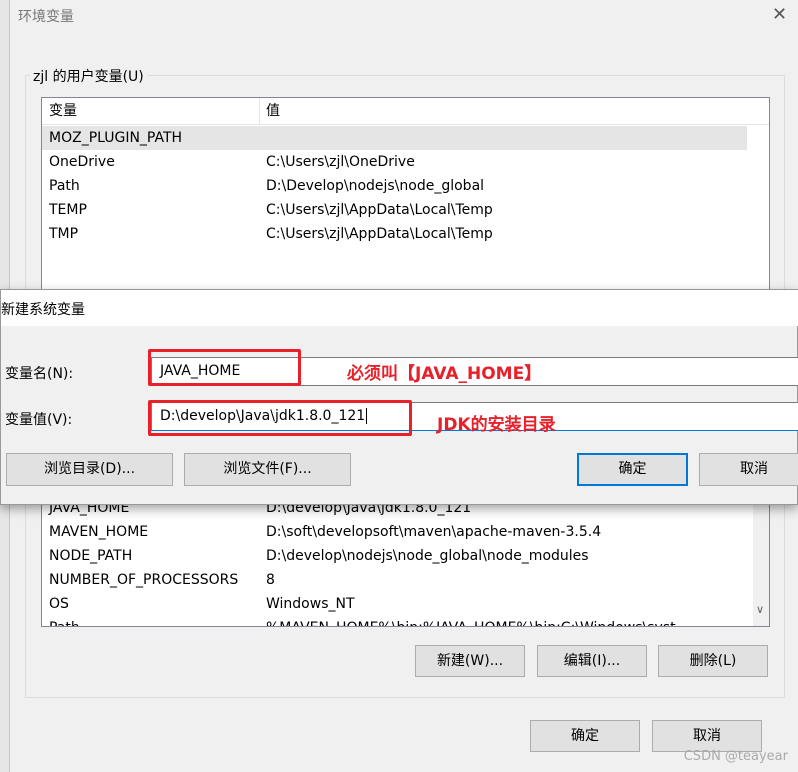 The image size is (798, 772). I want to click on scrollbar: ∨, so click(761, 558).